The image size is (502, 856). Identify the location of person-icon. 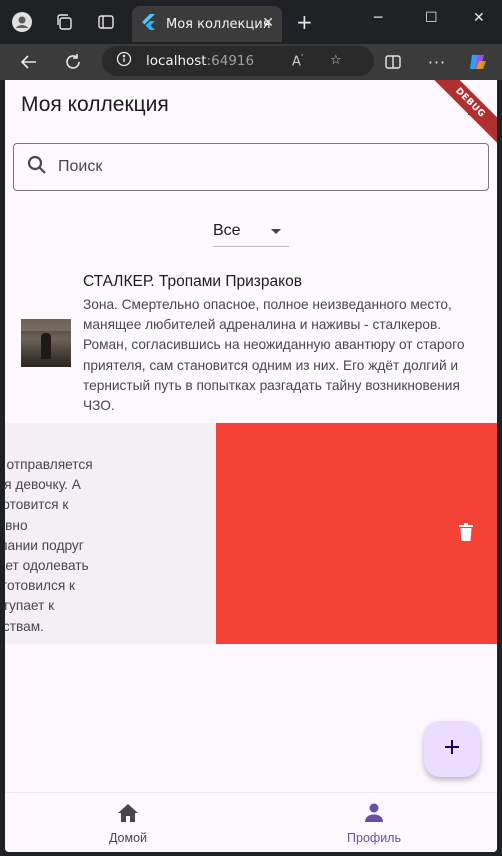
(374, 815).